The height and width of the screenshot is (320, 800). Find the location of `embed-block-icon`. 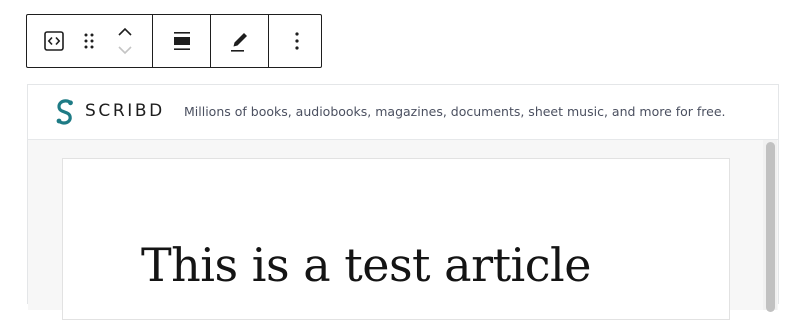

embed-block-icon is located at coordinates (54, 41).